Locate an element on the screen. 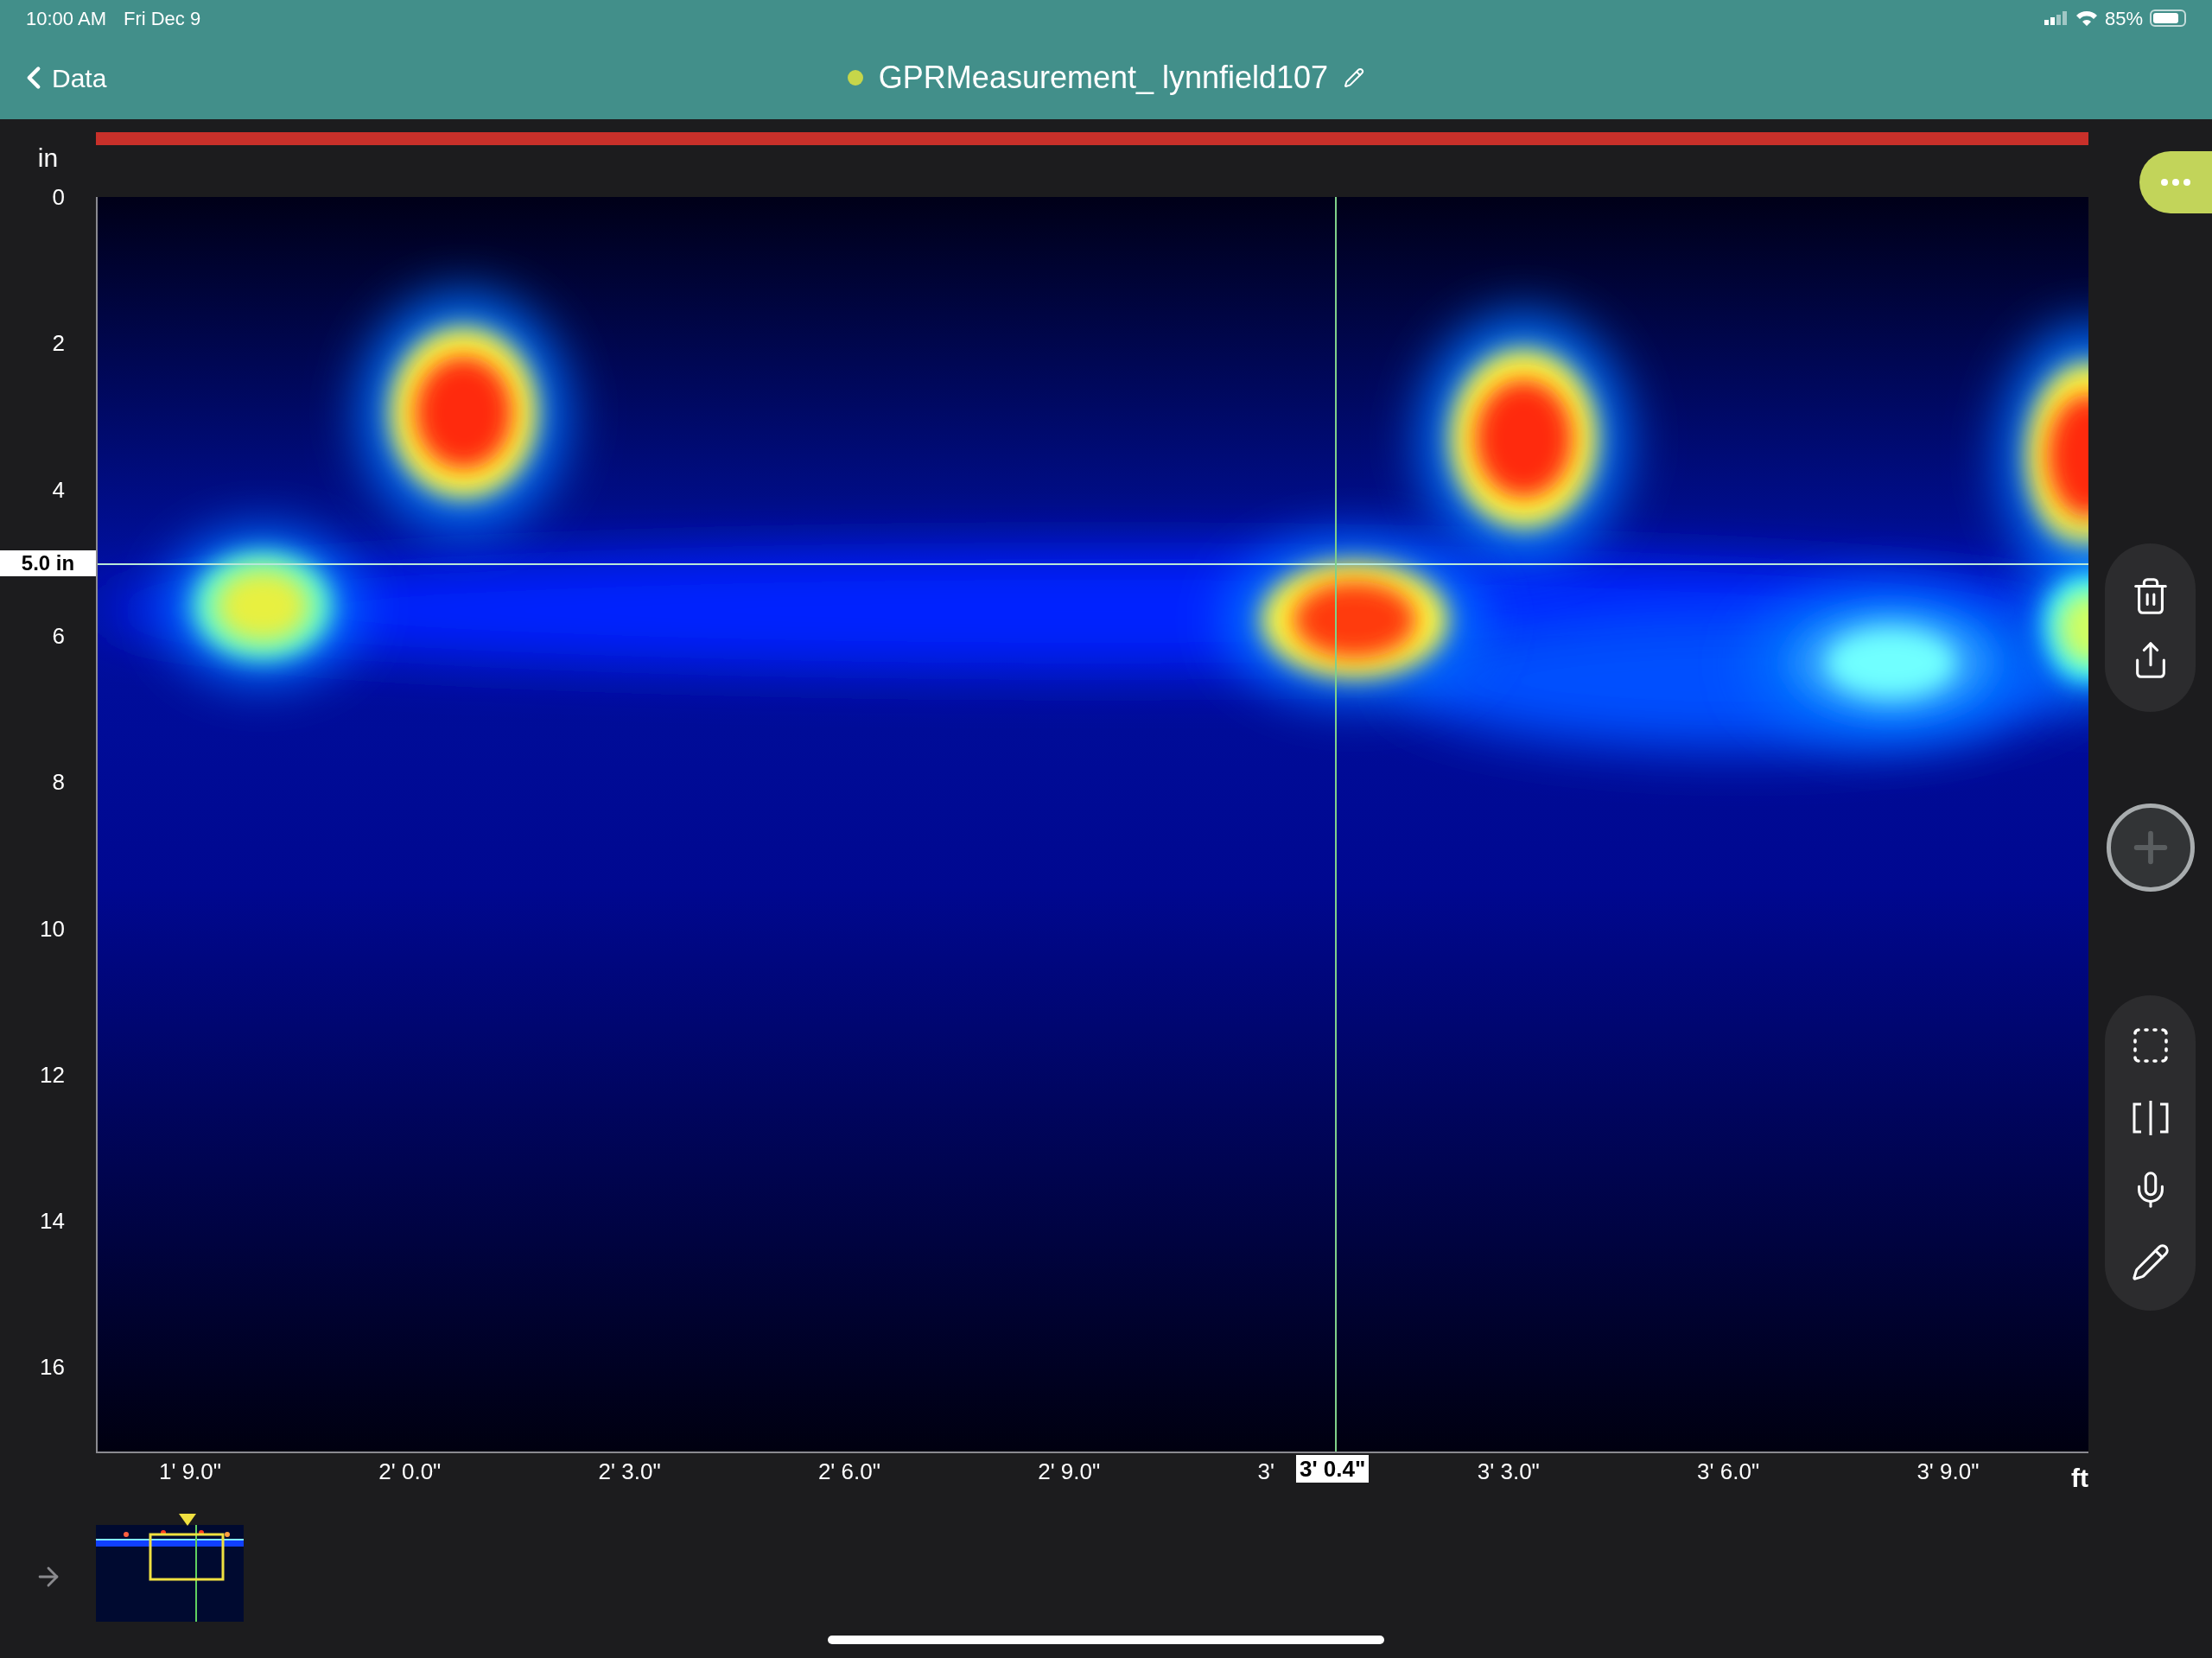  depth-tick-label: 4 is located at coordinates (58, 489).